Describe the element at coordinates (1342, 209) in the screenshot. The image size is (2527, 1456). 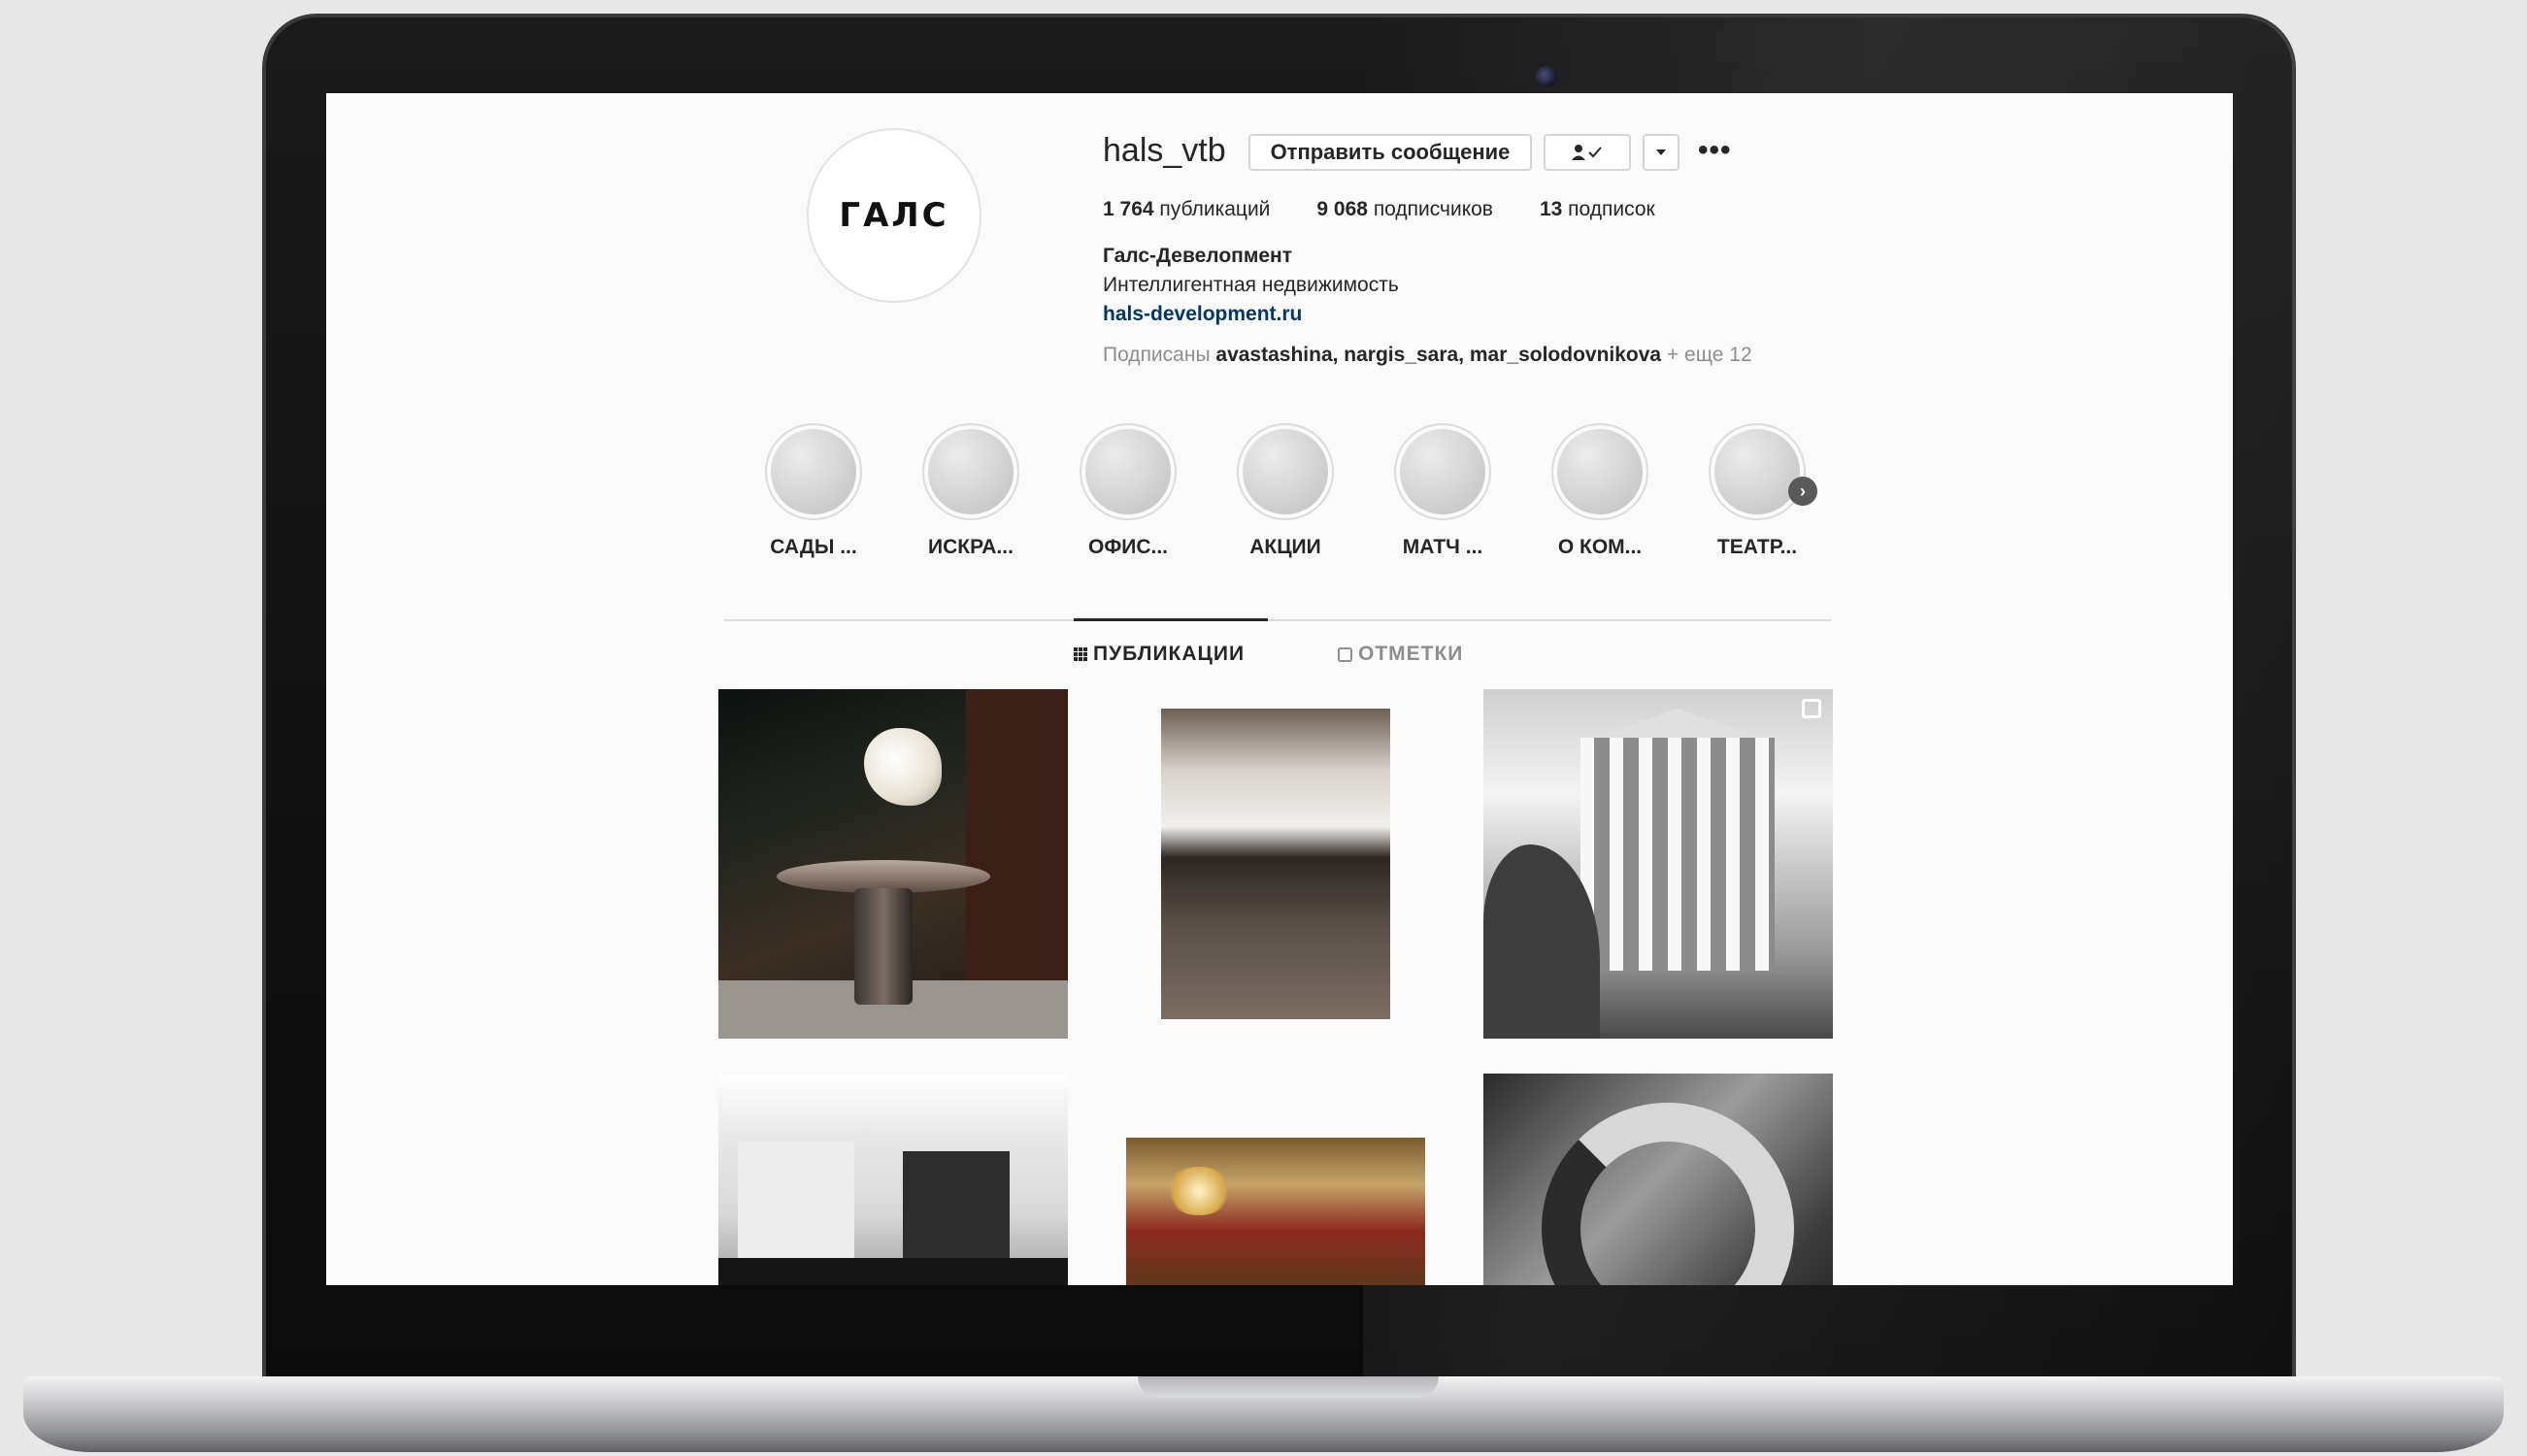
I see `followers-count: 9 068` at that location.